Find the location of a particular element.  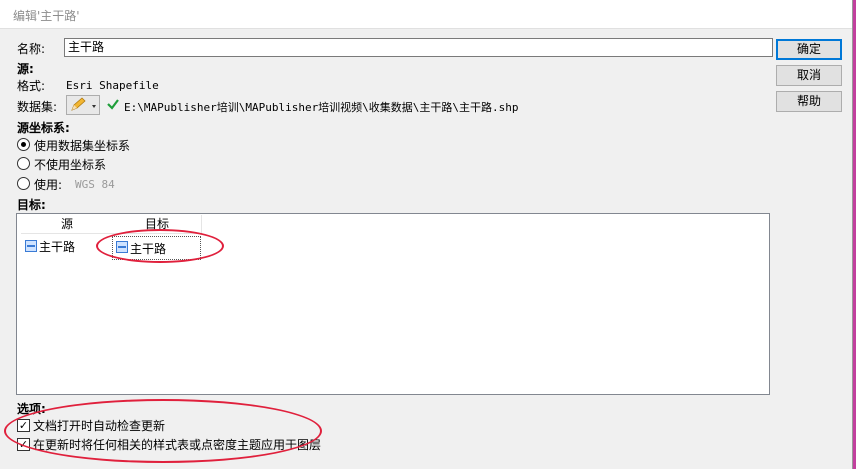

title-bar: 编辑'主干路' is located at coordinates (426, 14).